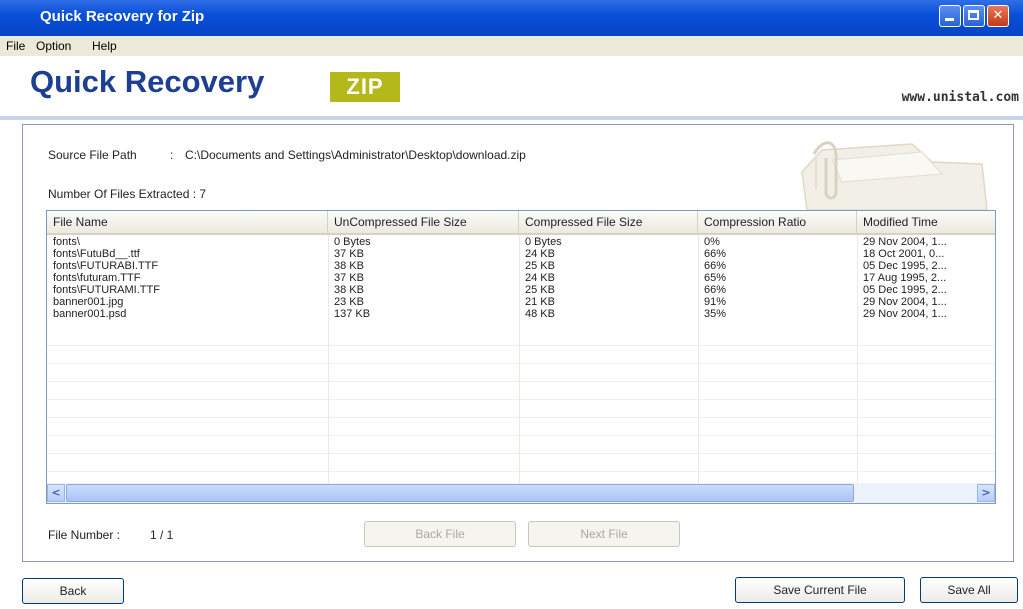 Image resolution: width=1023 pixels, height=609 pixels. Describe the element at coordinates (777, 222) in the screenshot. I see `column-header-compression-ratio: Compression Ratio` at that location.